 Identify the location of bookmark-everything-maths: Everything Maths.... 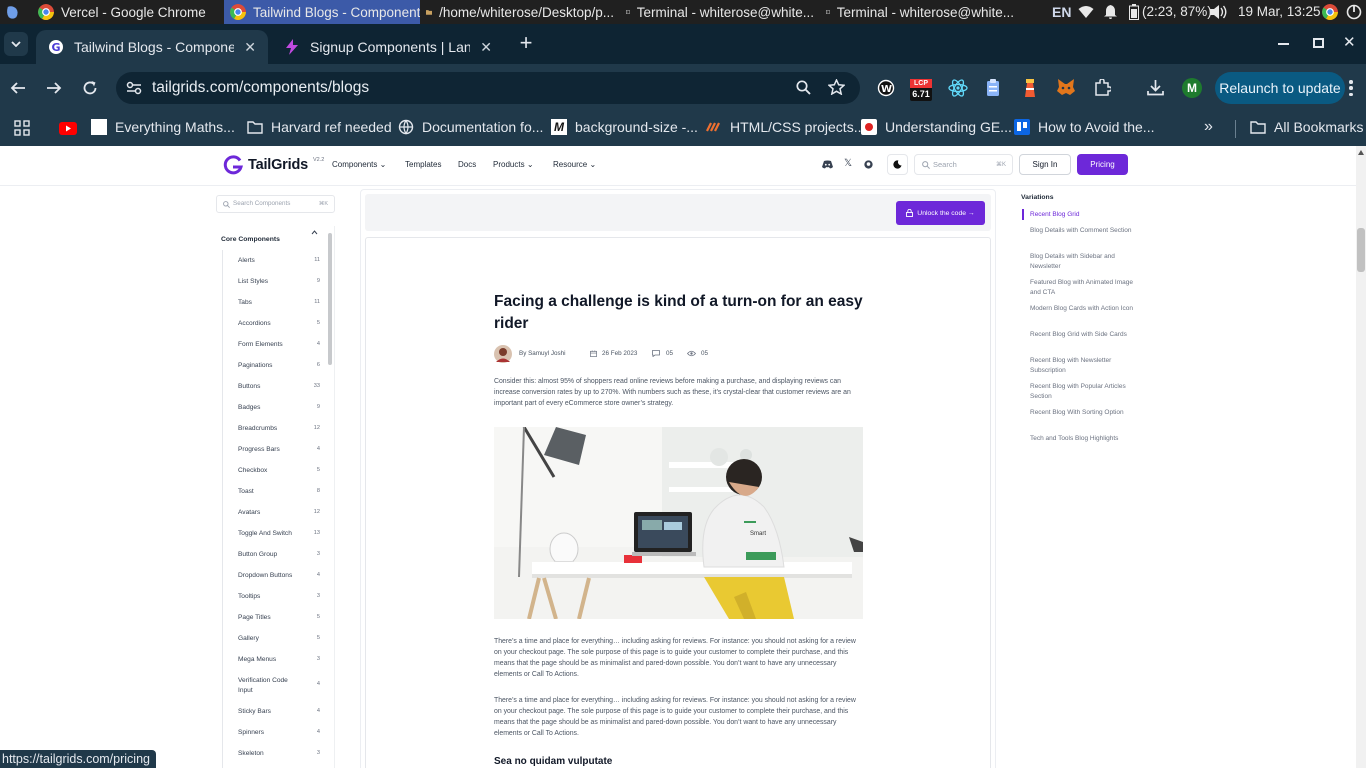
(163, 127).